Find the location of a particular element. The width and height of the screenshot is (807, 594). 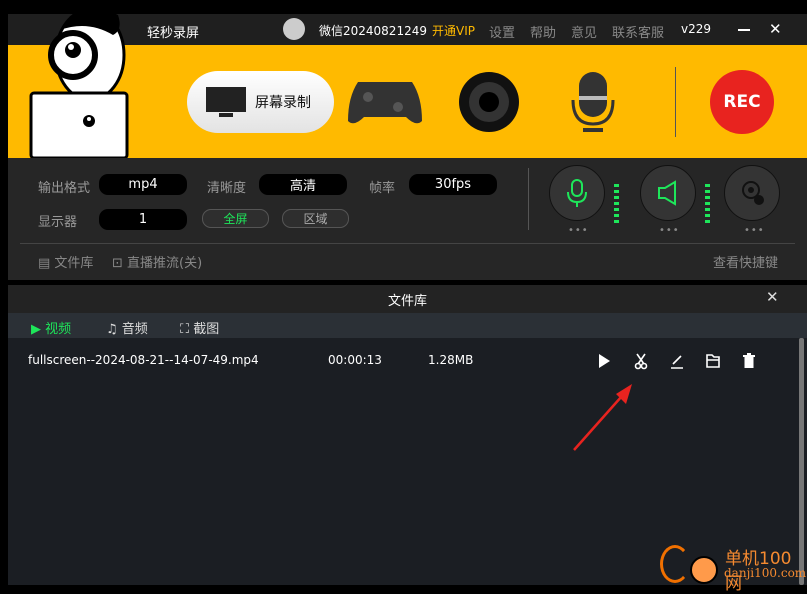

library-title: 文件库 is located at coordinates (408, 301).